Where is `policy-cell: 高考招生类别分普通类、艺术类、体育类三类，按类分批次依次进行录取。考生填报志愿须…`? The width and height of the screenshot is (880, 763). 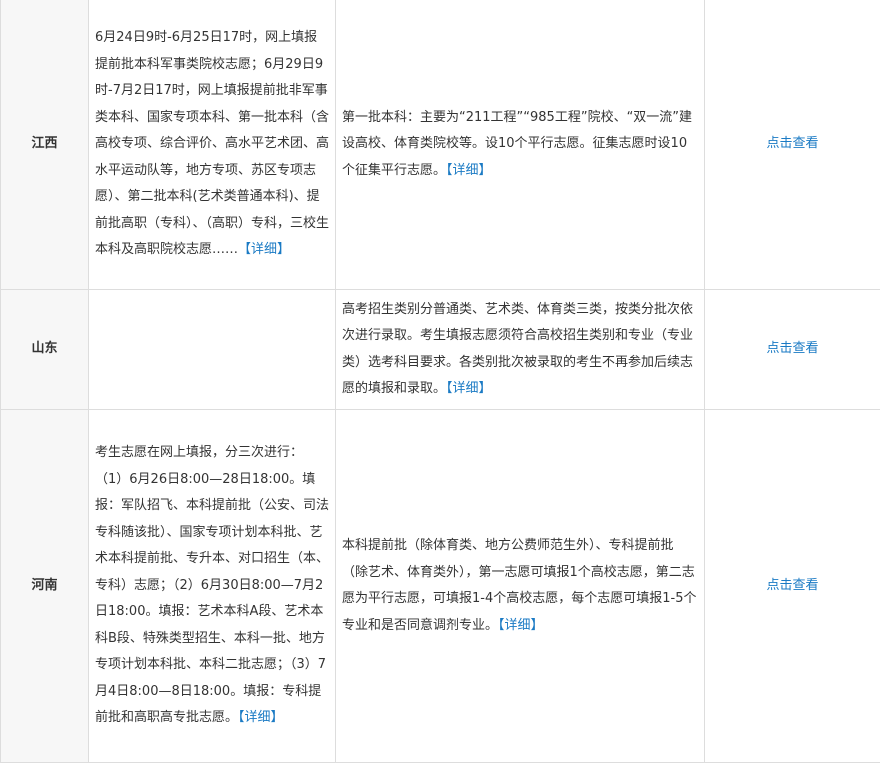 policy-cell: 高考招生类别分普通类、艺术类、体育类三类，按类分批次依次进行录取。考生填报志愿须… is located at coordinates (520, 350).